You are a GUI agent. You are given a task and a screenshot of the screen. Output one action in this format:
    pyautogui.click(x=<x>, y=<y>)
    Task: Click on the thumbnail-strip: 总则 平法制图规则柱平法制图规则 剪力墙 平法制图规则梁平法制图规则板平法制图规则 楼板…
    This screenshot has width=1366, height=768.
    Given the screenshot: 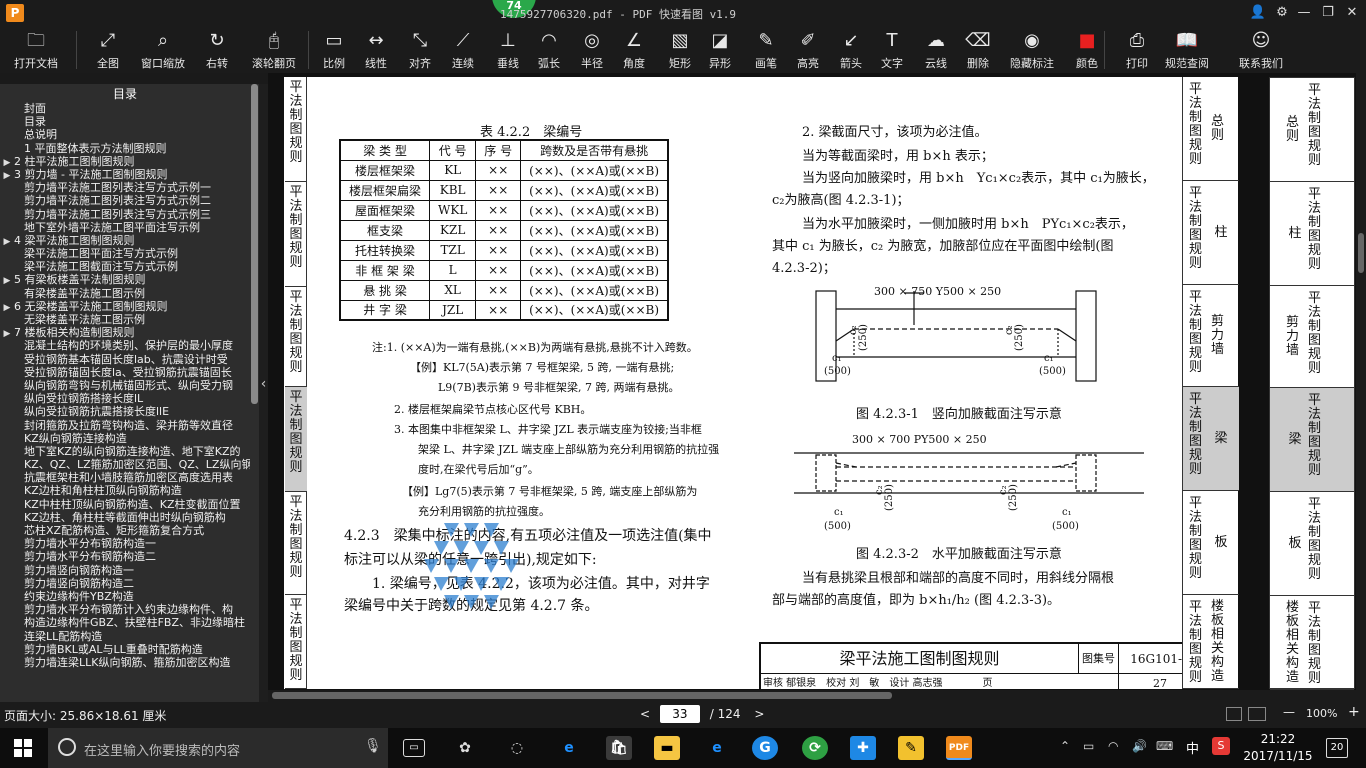 What is the action you would take?
    pyautogui.click(x=1309, y=387)
    